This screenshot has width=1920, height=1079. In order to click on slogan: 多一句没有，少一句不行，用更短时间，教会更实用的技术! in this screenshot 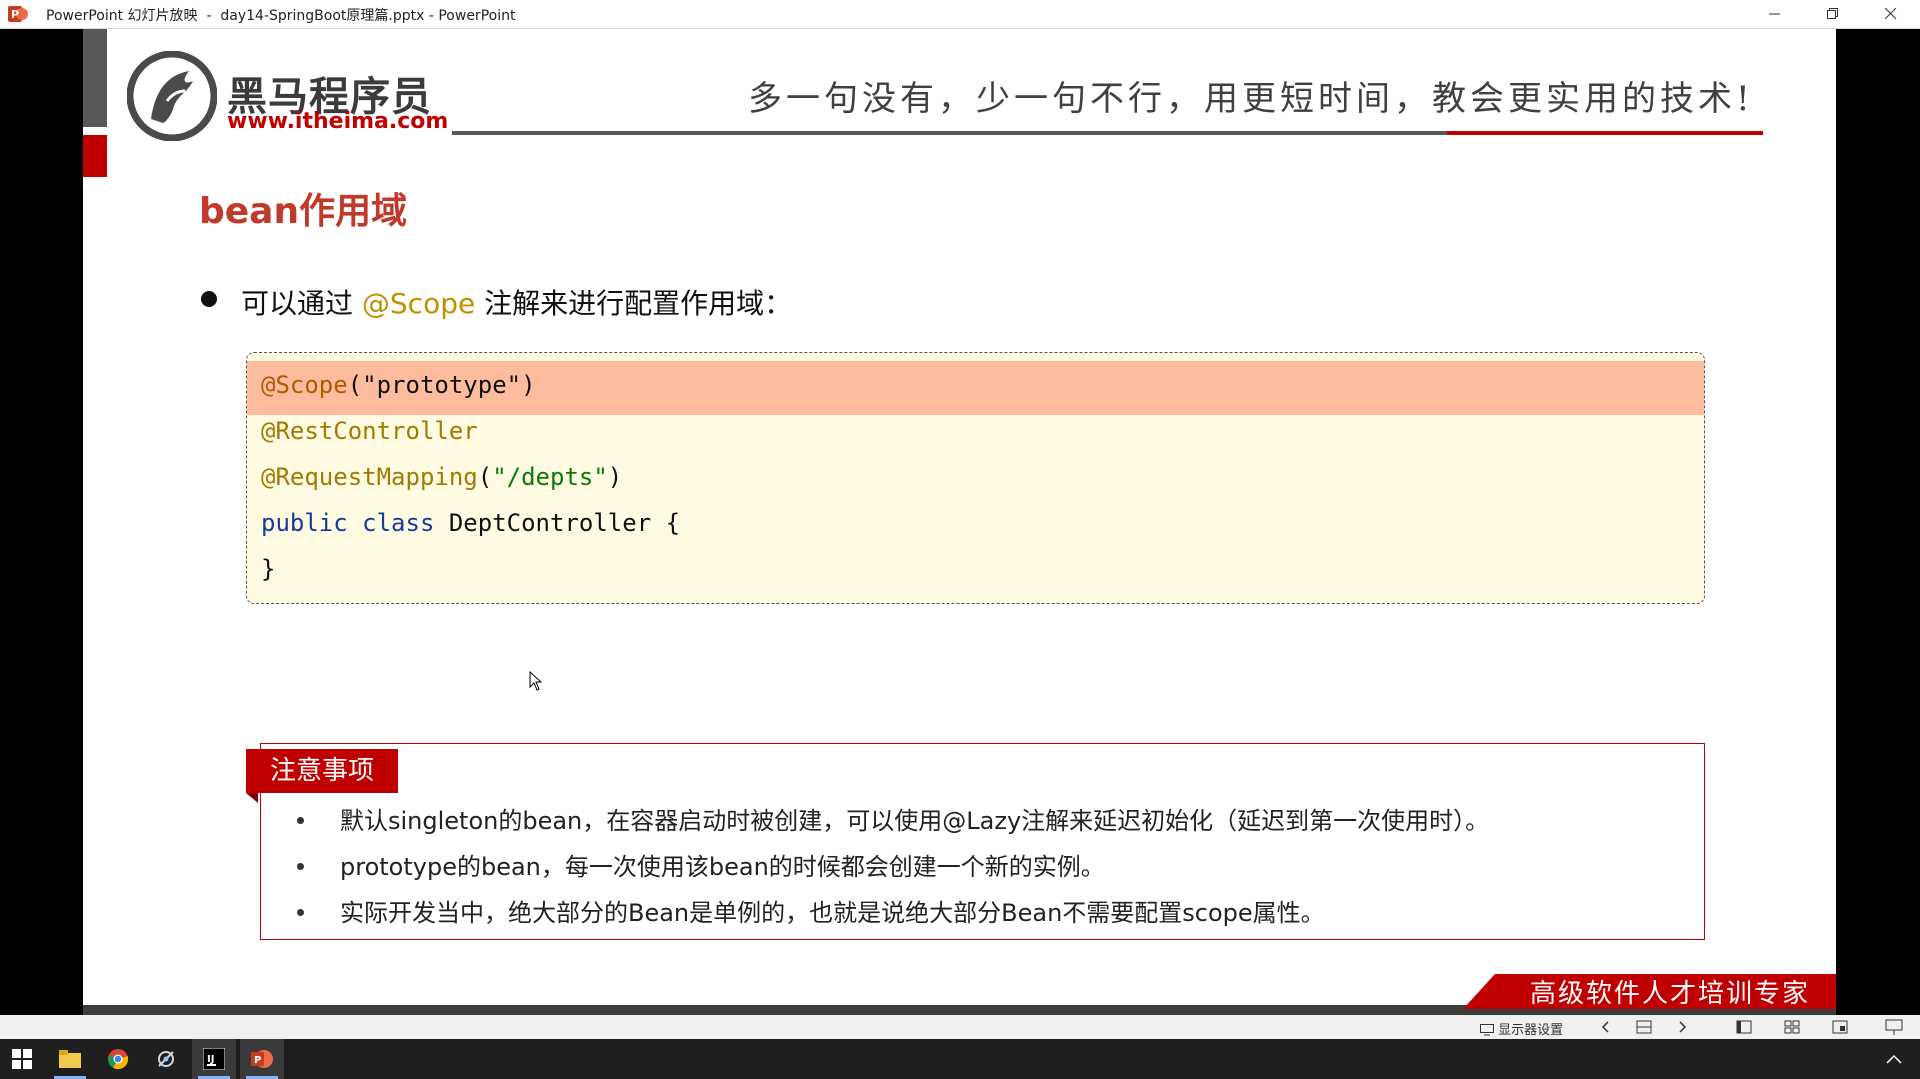, I will do `click(1251, 99)`.